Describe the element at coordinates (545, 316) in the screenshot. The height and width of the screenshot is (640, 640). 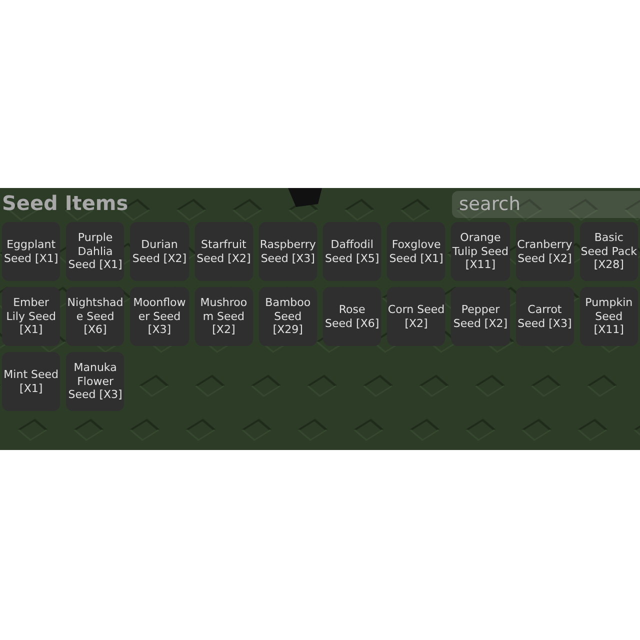
I see `seed-item-button: Carrot Seed [X3]` at that location.